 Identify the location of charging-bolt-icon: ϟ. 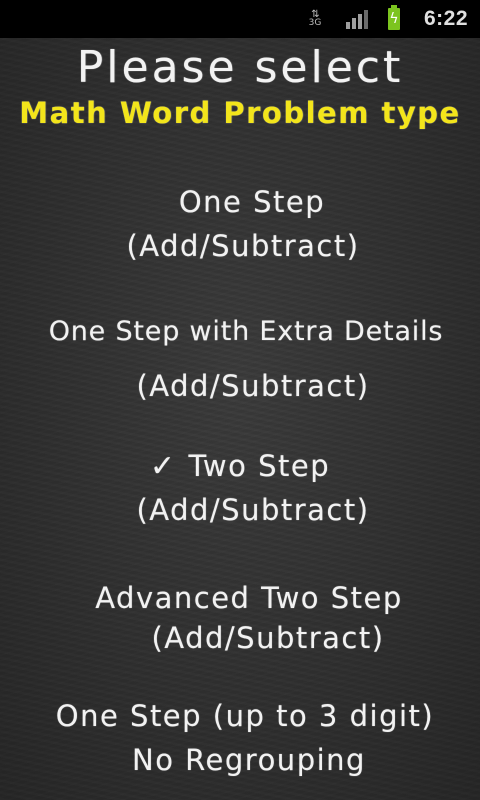
(394, 19).